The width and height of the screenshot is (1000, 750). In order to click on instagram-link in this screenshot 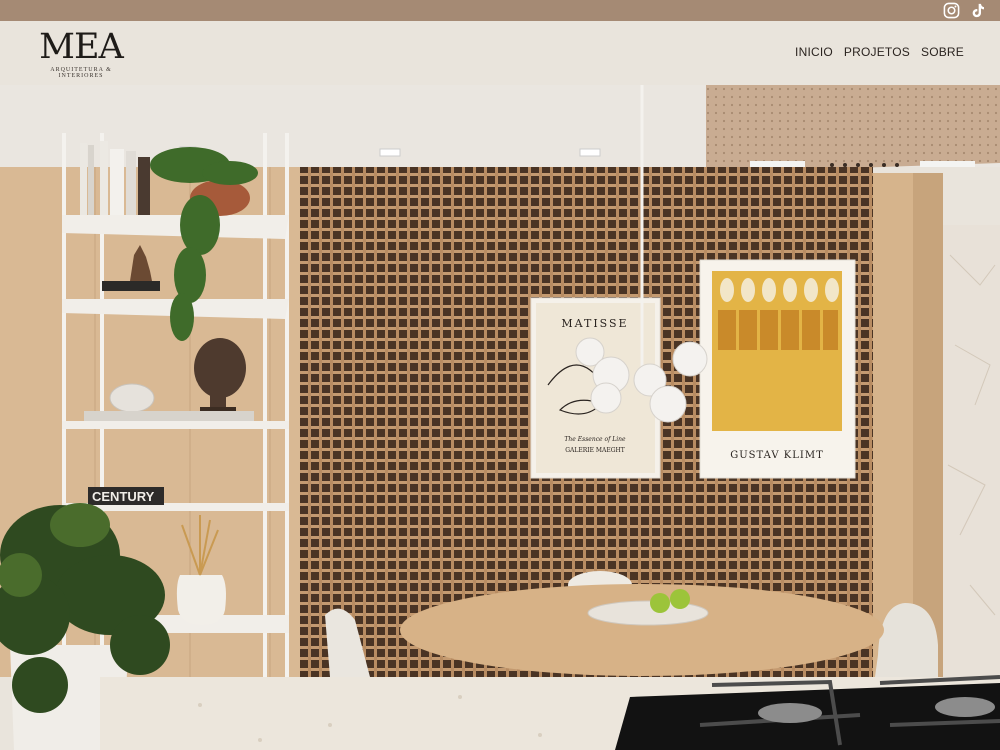, I will do `click(951, 10)`.